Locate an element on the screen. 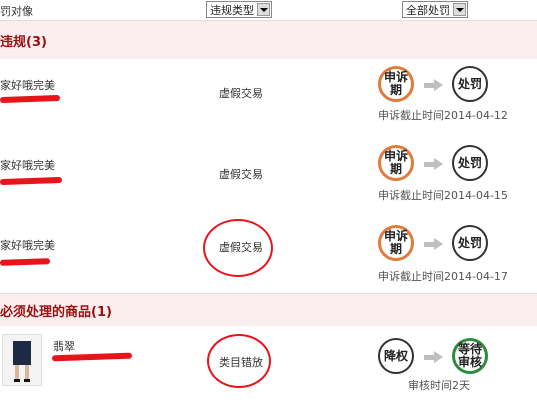  product-thumbnail is located at coordinates (22, 360).